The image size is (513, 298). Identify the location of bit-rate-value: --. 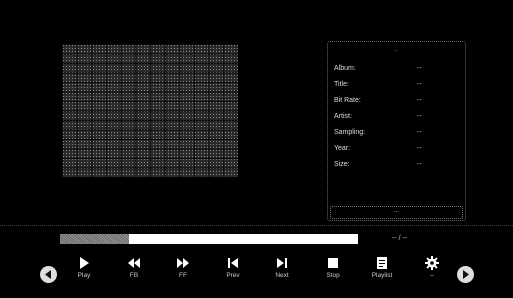
(419, 100).